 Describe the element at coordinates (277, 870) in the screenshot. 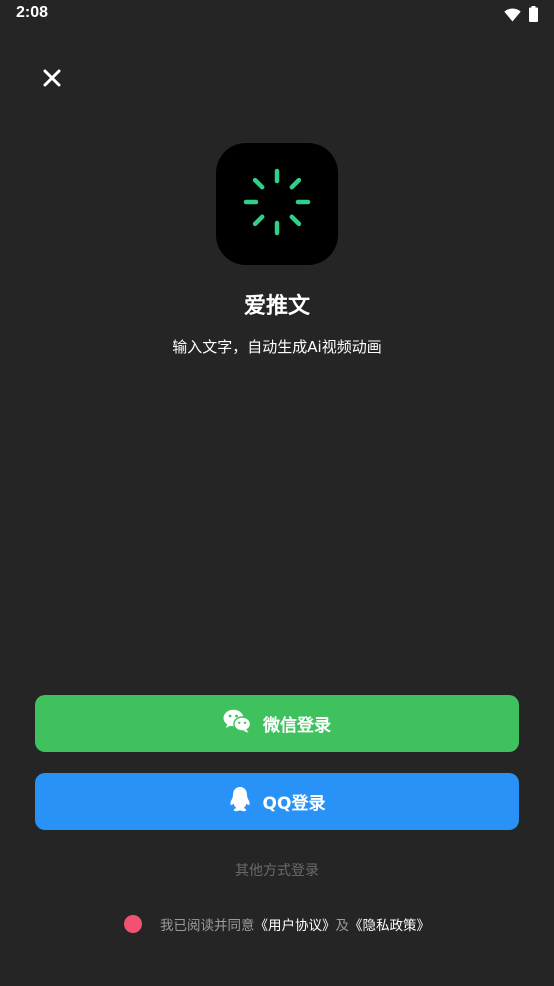

I see `other-login-link: 其他方式登录` at that location.